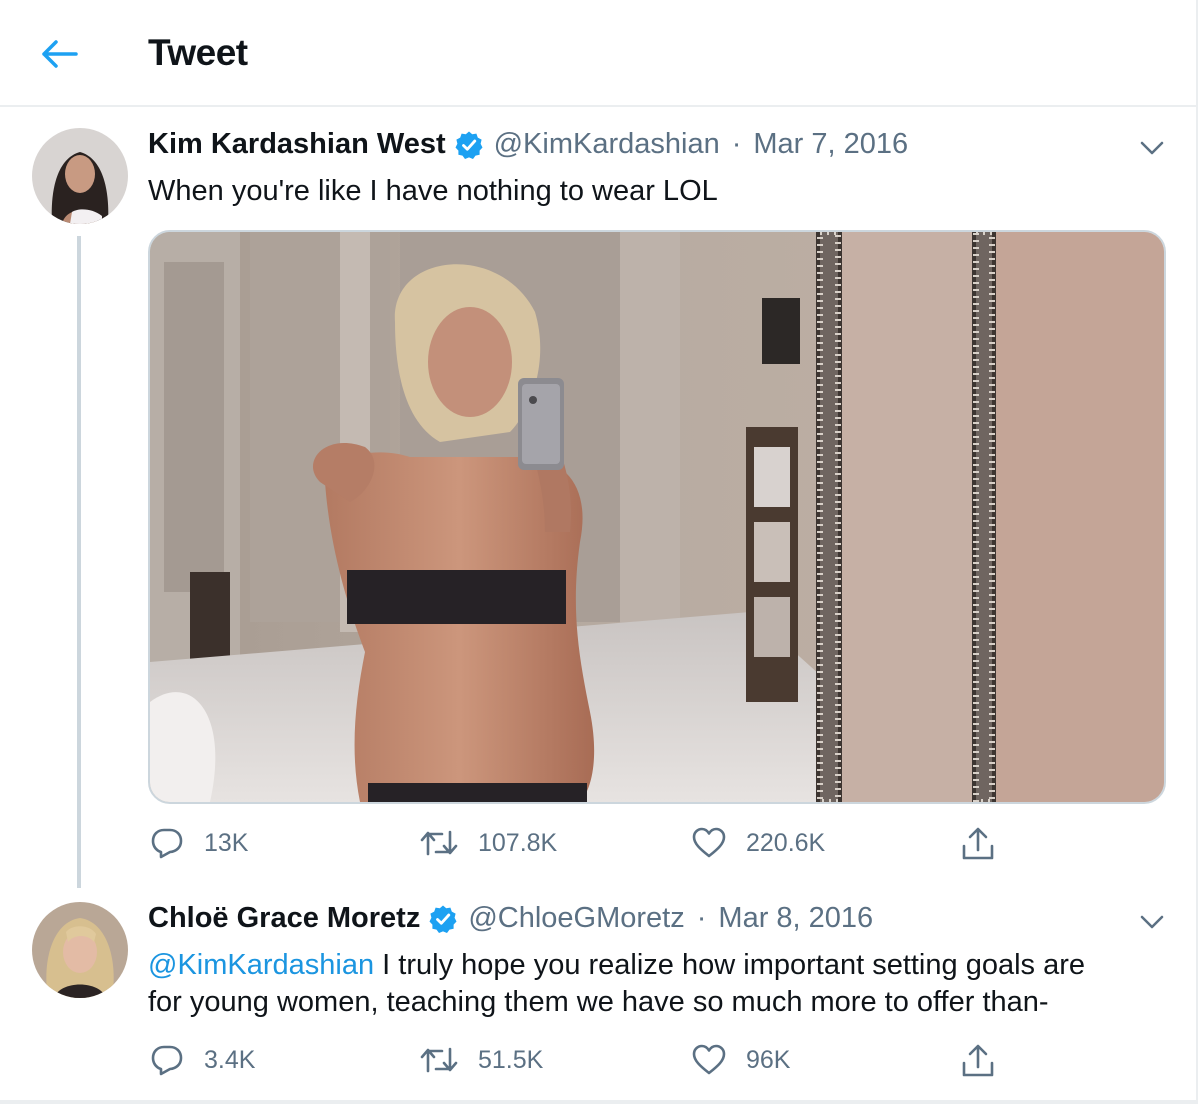  Describe the element at coordinates (199, 843) in the screenshot. I see `reply-button: 13K` at that location.